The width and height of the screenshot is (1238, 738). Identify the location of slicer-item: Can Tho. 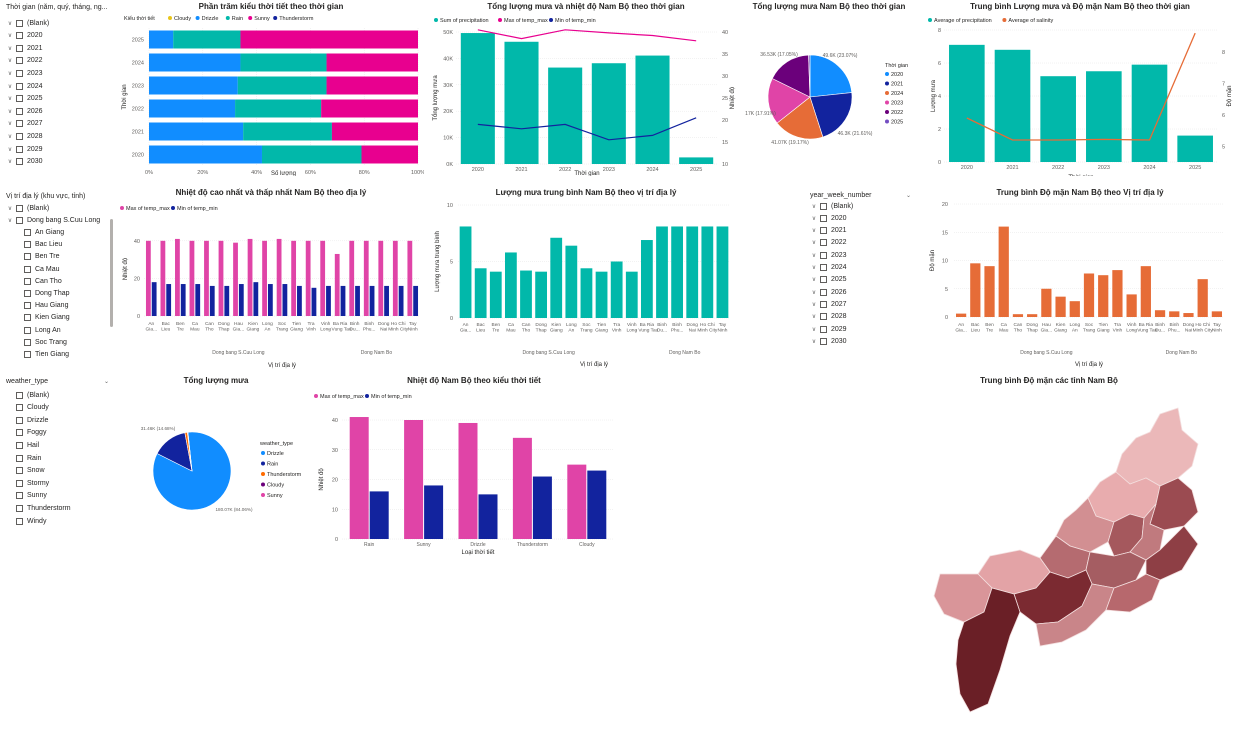
(42, 281).